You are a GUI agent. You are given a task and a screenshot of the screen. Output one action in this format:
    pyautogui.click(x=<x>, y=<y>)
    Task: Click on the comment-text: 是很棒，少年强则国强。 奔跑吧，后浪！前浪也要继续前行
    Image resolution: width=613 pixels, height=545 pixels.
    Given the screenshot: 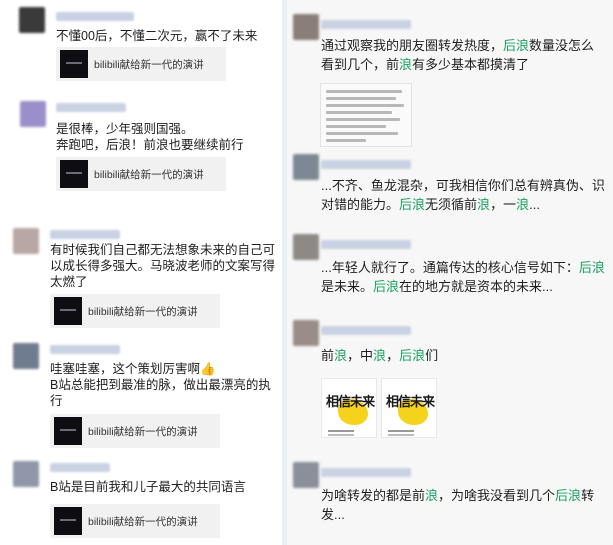 What is the action you would take?
    pyautogui.click(x=150, y=137)
    